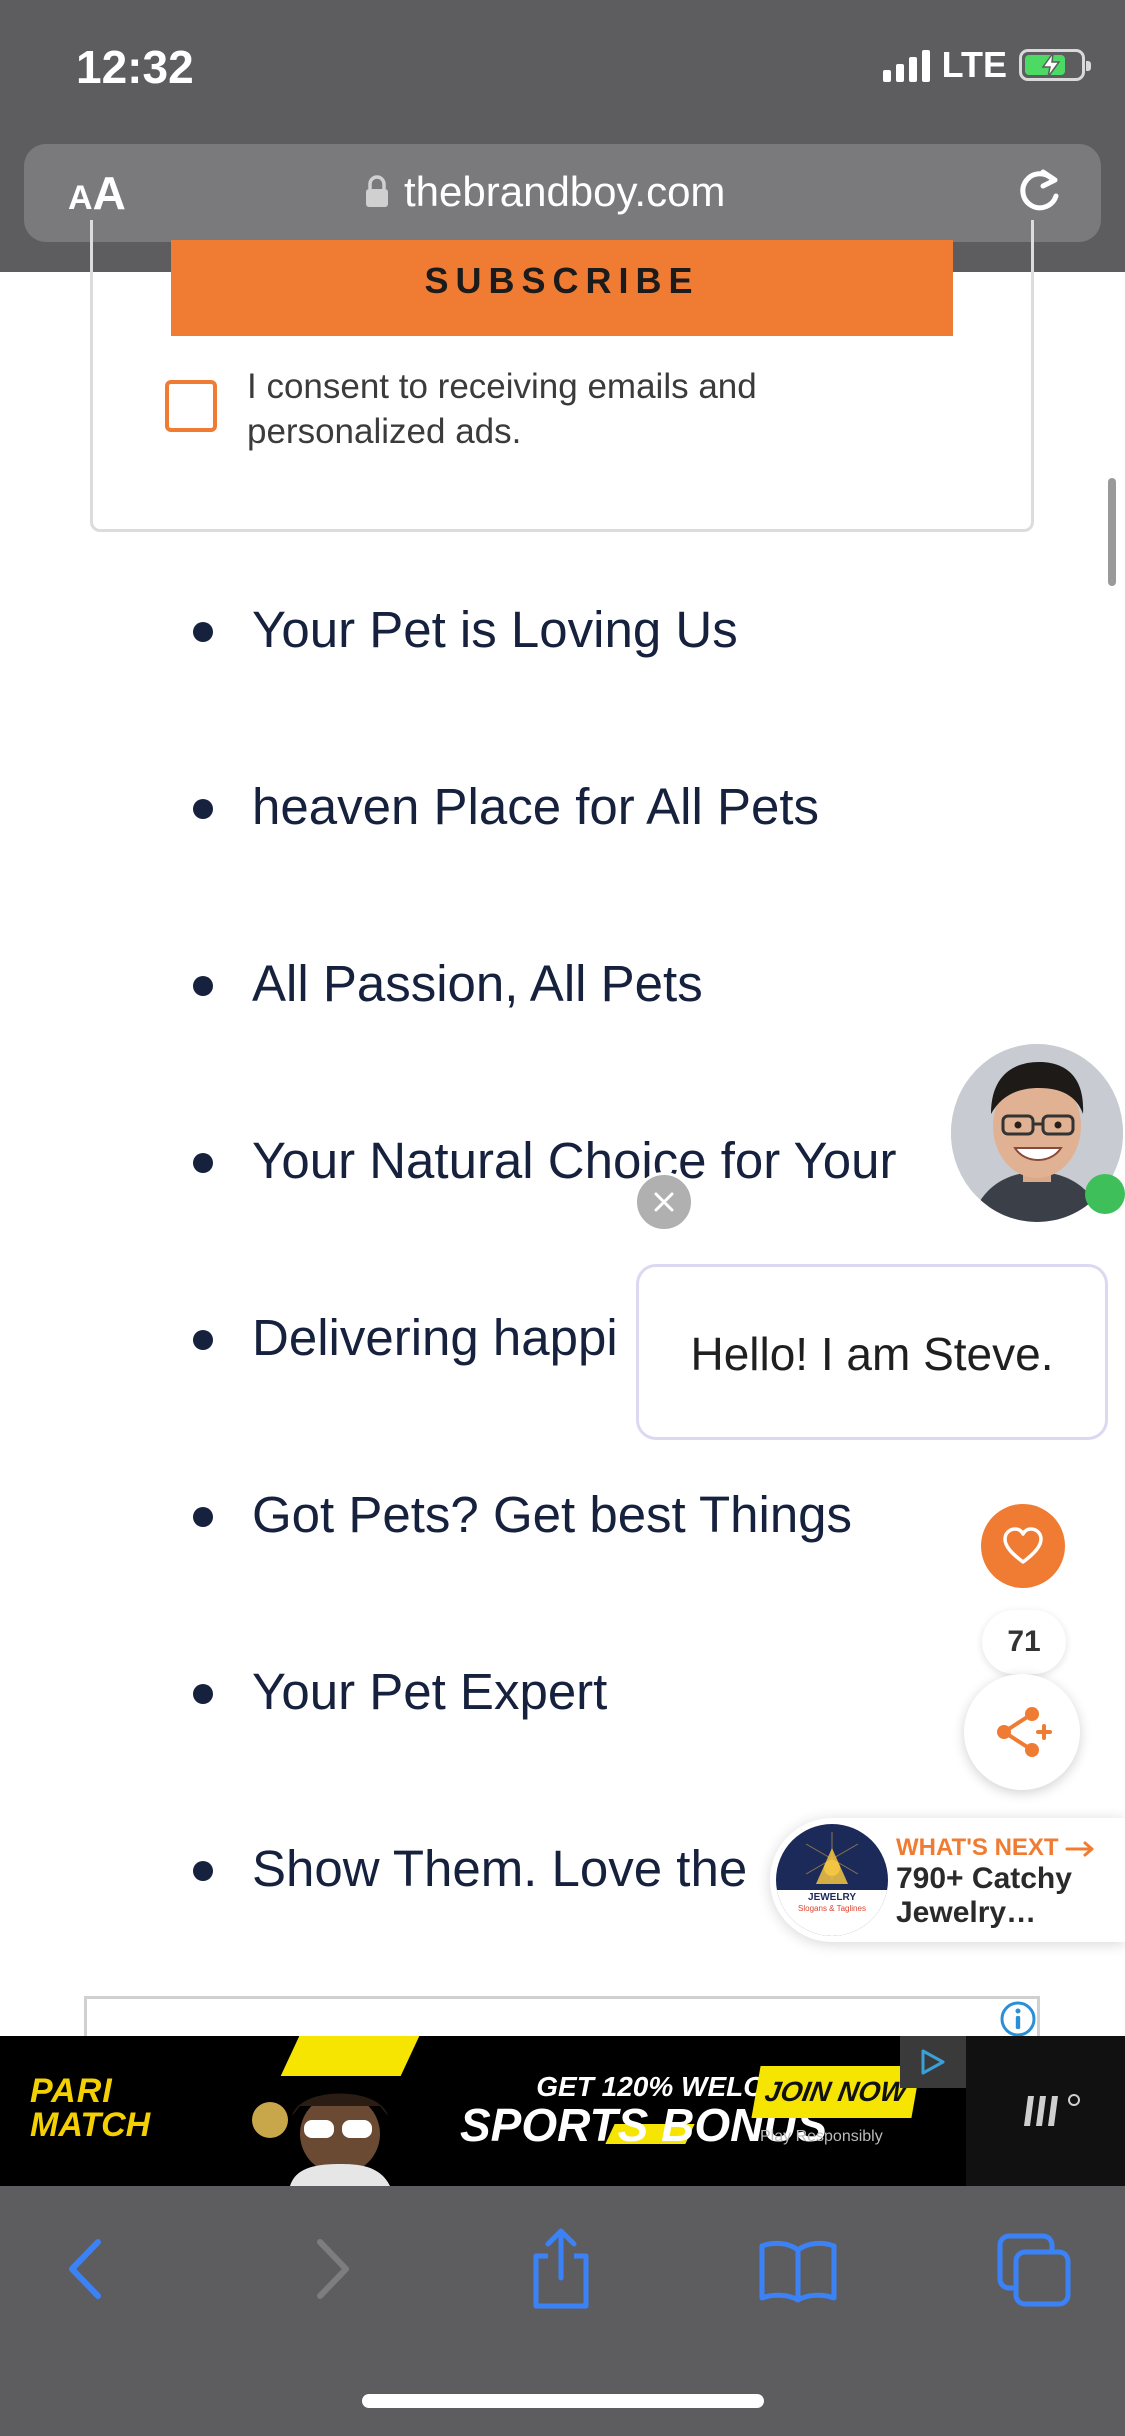  What do you see at coordinates (562, 984) in the screenshot?
I see `list-item: All Passion, All Pets` at bounding box center [562, 984].